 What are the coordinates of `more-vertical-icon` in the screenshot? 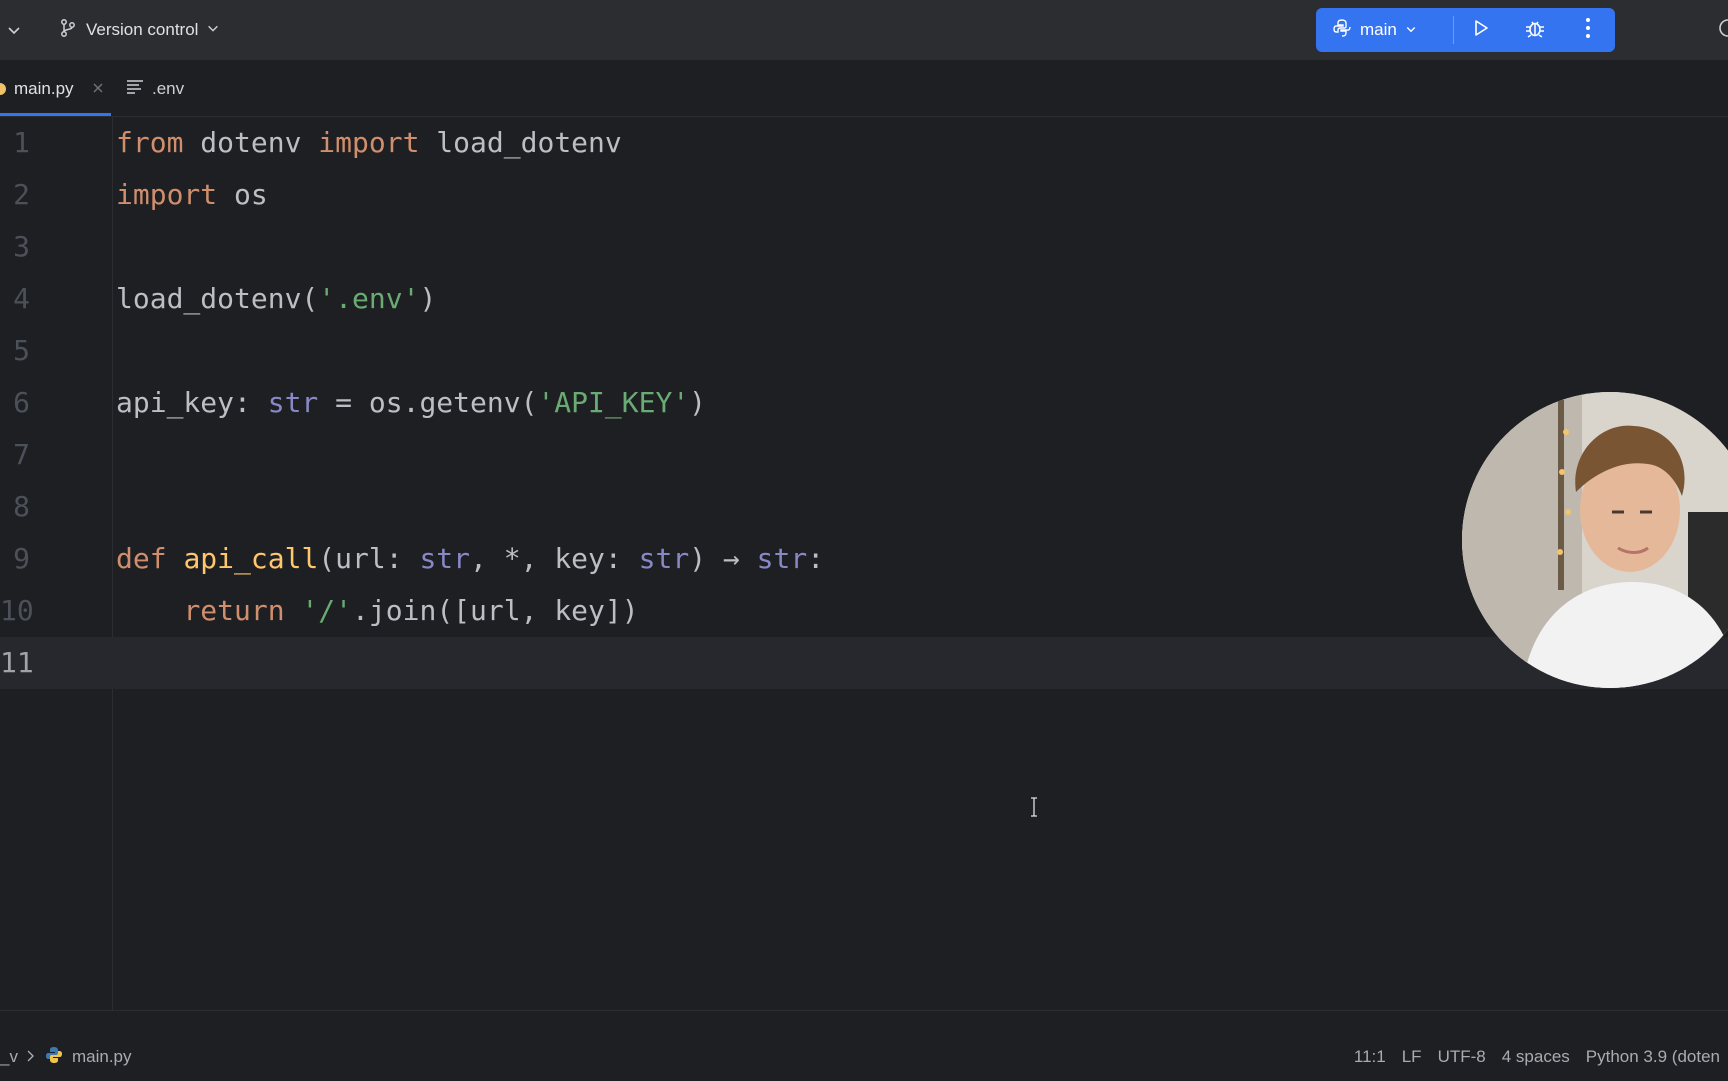 It's located at (1588, 30).